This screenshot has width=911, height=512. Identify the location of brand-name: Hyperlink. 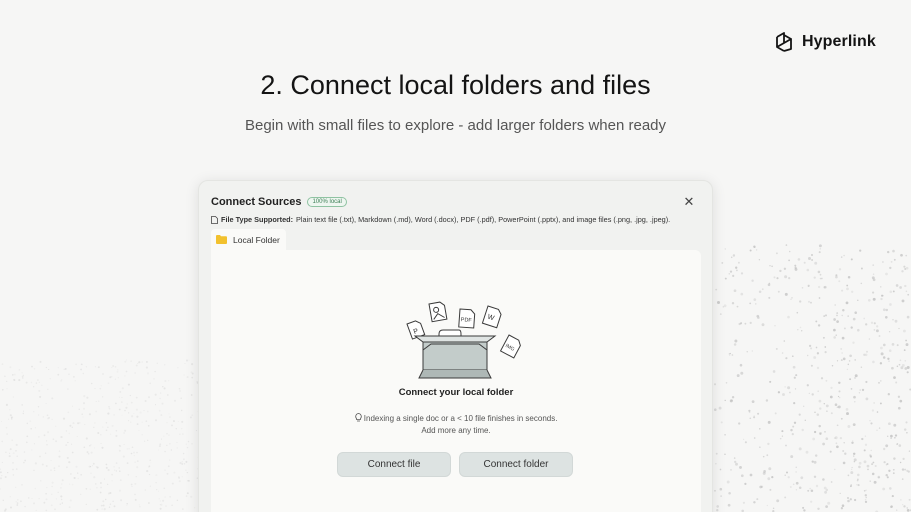
(839, 41).